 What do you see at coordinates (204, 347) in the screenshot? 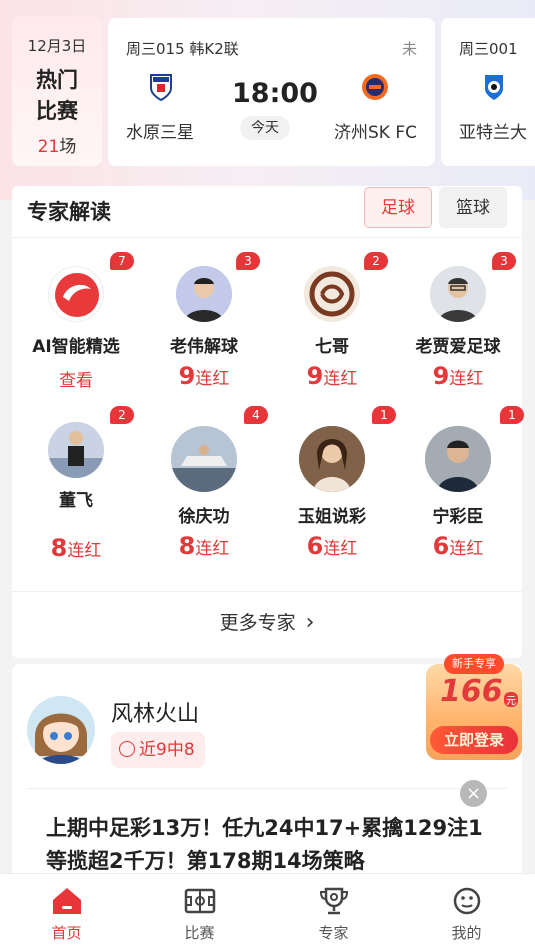
I see `expert-name: 老伟解球` at bounding box center [204, 347].